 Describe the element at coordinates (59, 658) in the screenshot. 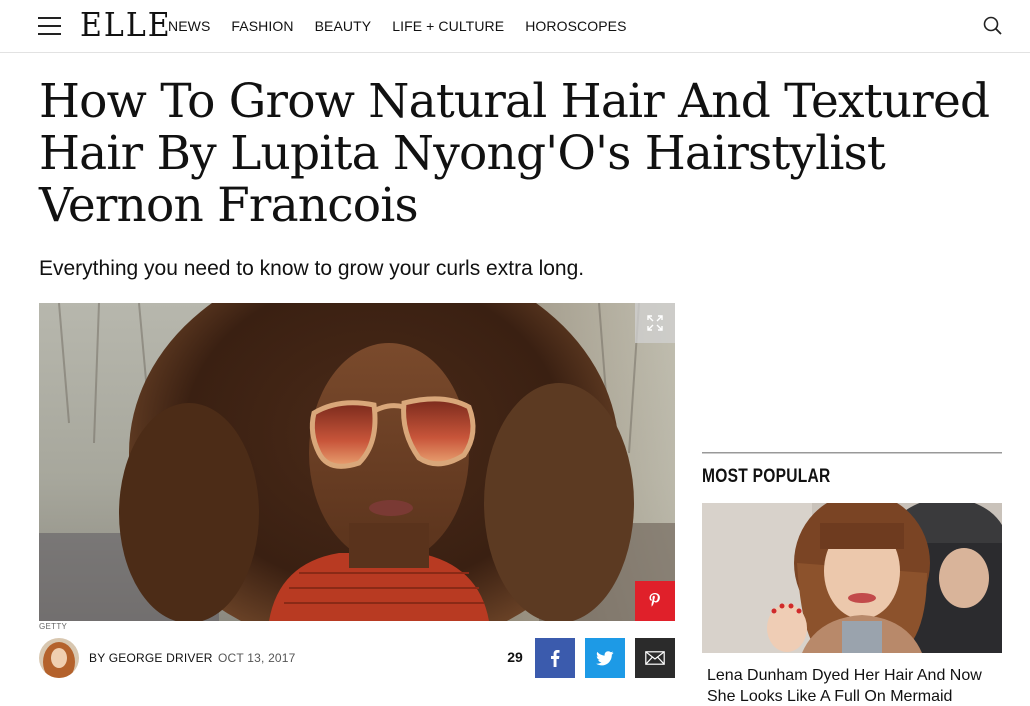

I see `avatar` at that location.